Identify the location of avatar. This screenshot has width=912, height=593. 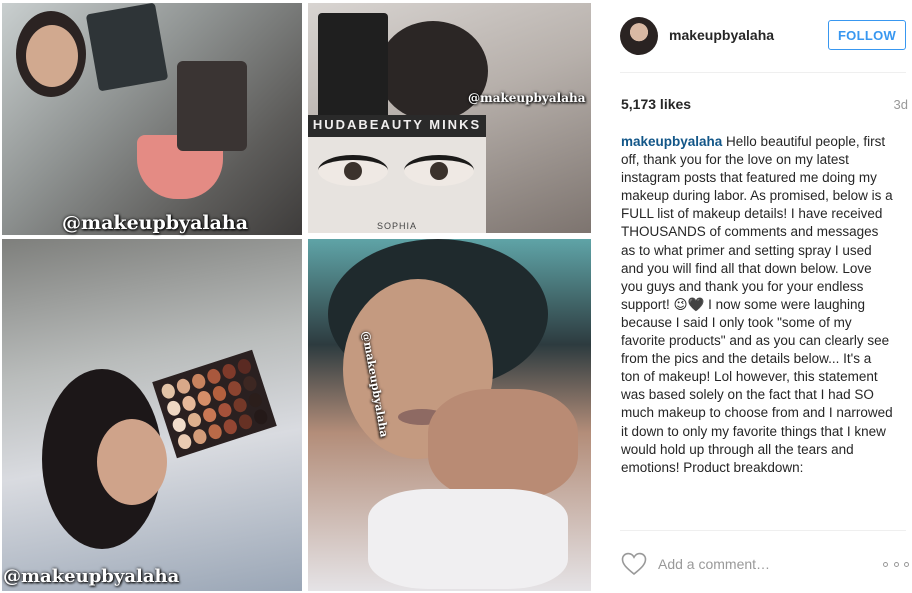
(639, 36).